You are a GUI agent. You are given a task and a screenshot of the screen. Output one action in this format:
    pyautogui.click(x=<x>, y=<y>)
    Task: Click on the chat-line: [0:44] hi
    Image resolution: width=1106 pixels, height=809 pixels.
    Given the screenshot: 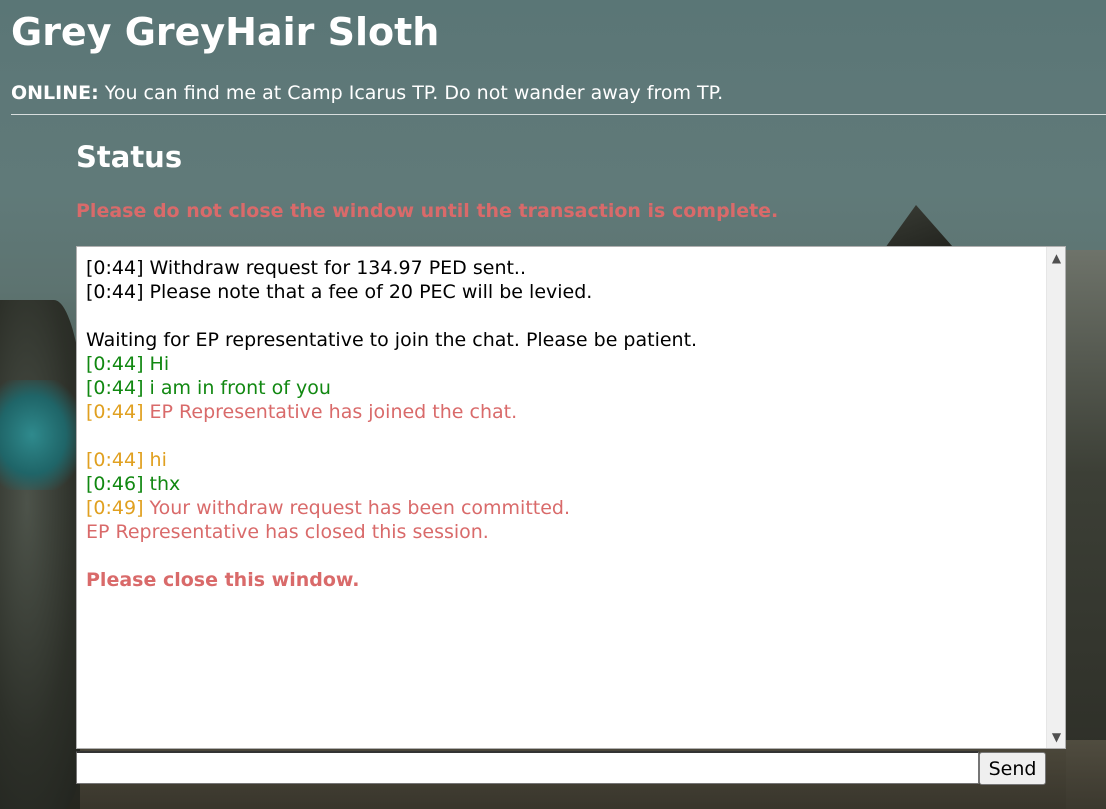 What is the action you would take?
    pyautogui.click(x=564, y=460)
    